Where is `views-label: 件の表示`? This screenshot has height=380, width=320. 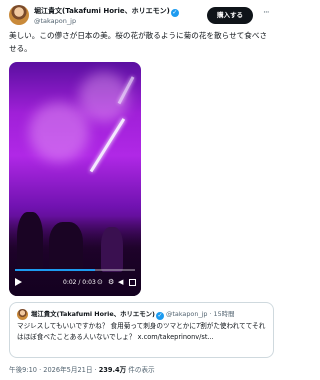 views-label: 件の表示 is located at coordinates (140, 370).